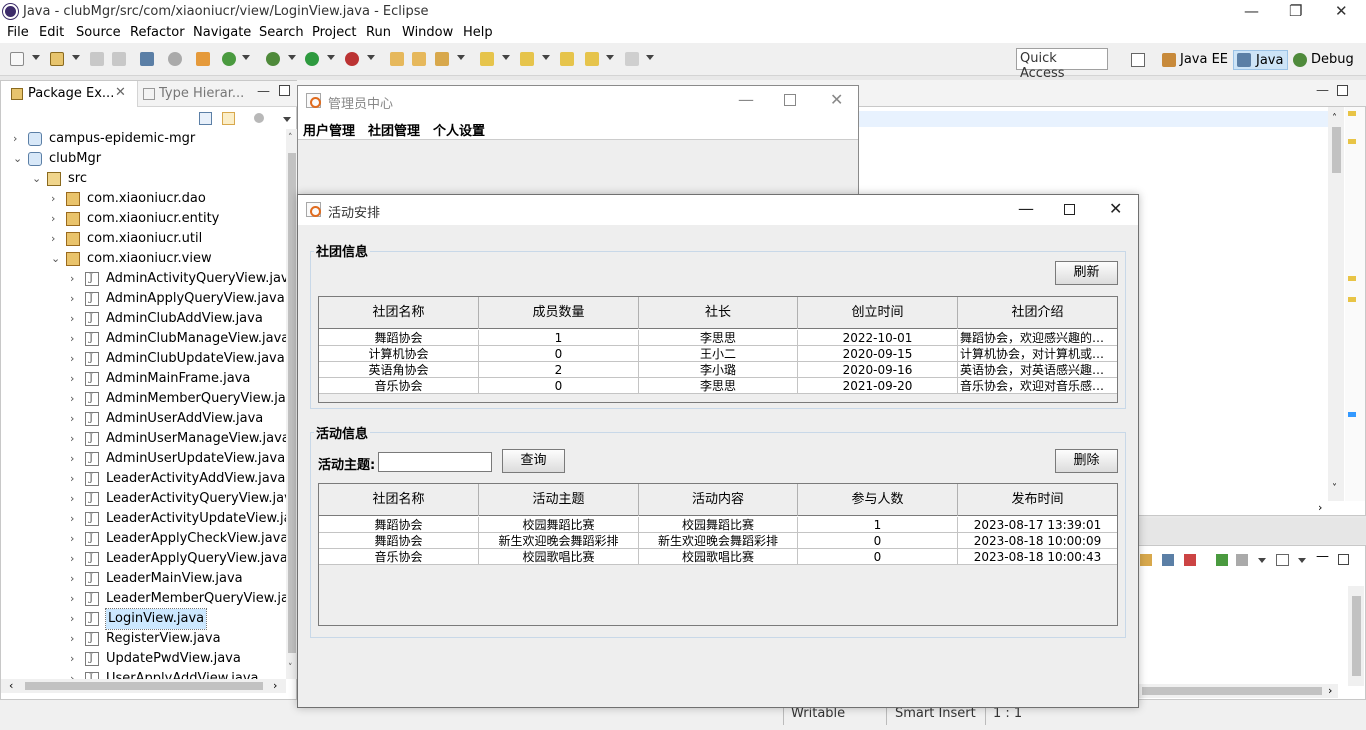  Describe the element at coordinates (203, 59) in the screenshot. I see `open-type-icon` at that location.